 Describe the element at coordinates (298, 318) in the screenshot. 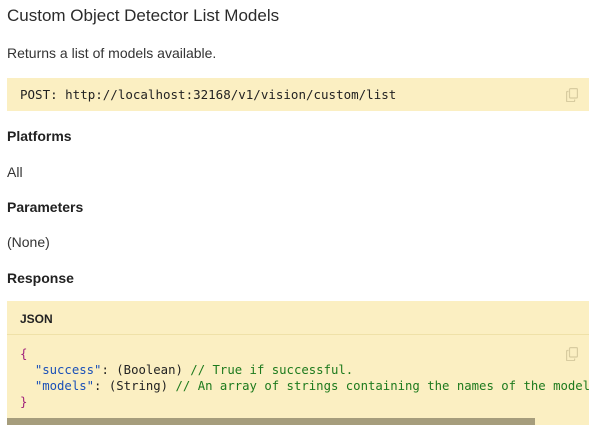

I see `code-language-header: JSON` at that location.